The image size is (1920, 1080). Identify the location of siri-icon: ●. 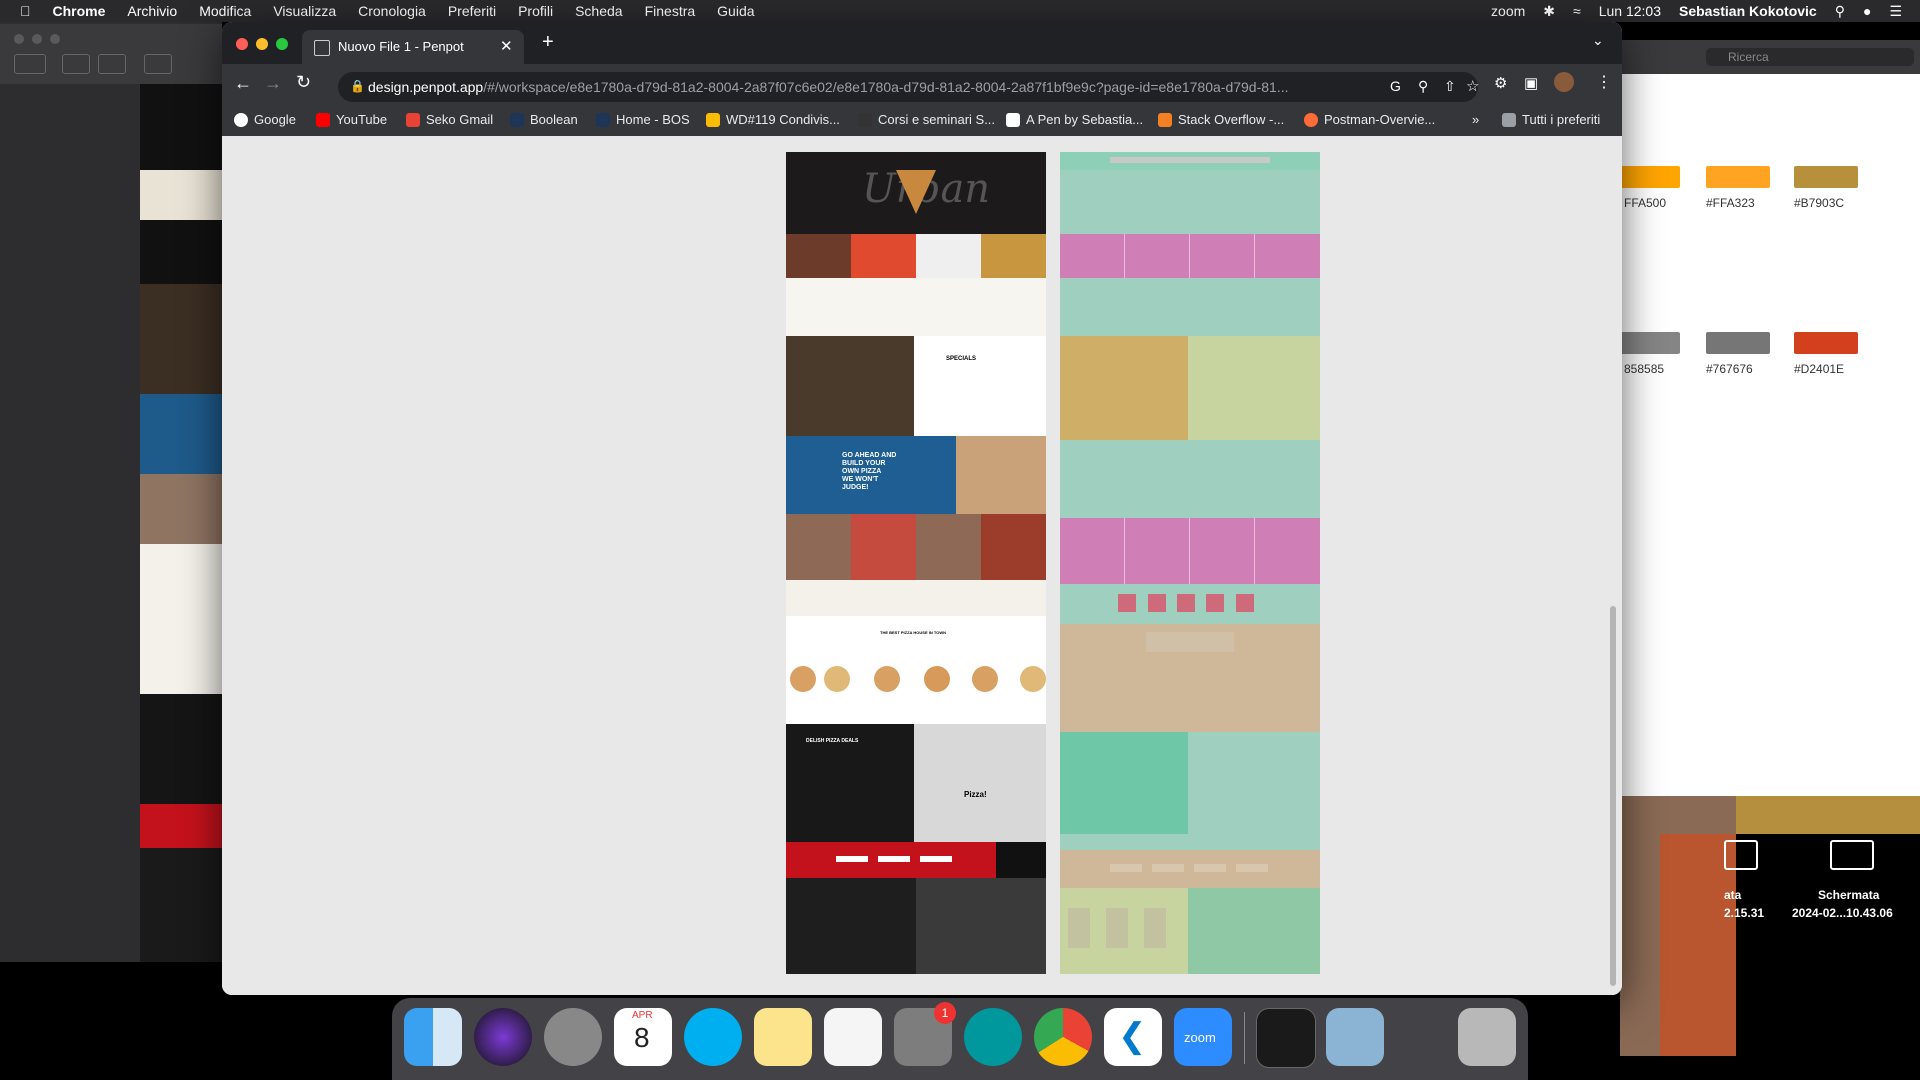
(1867, 11).